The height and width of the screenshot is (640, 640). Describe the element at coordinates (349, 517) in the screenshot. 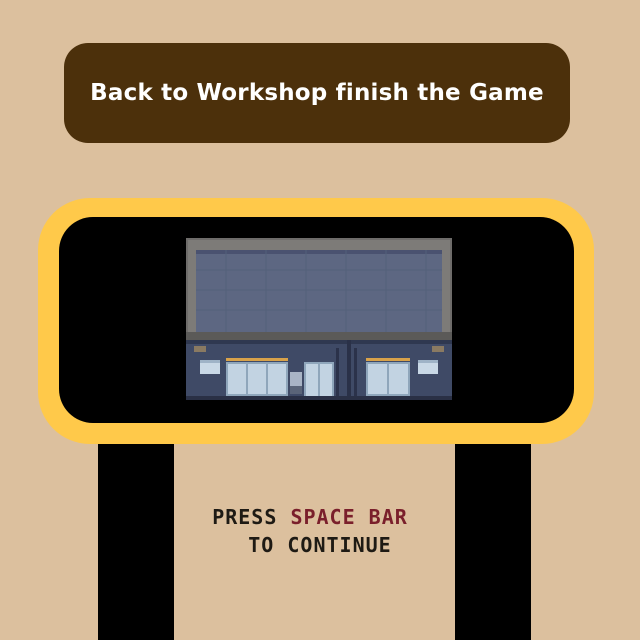

I see `prompt-space-bar-text: SPACE BAR` at that location.